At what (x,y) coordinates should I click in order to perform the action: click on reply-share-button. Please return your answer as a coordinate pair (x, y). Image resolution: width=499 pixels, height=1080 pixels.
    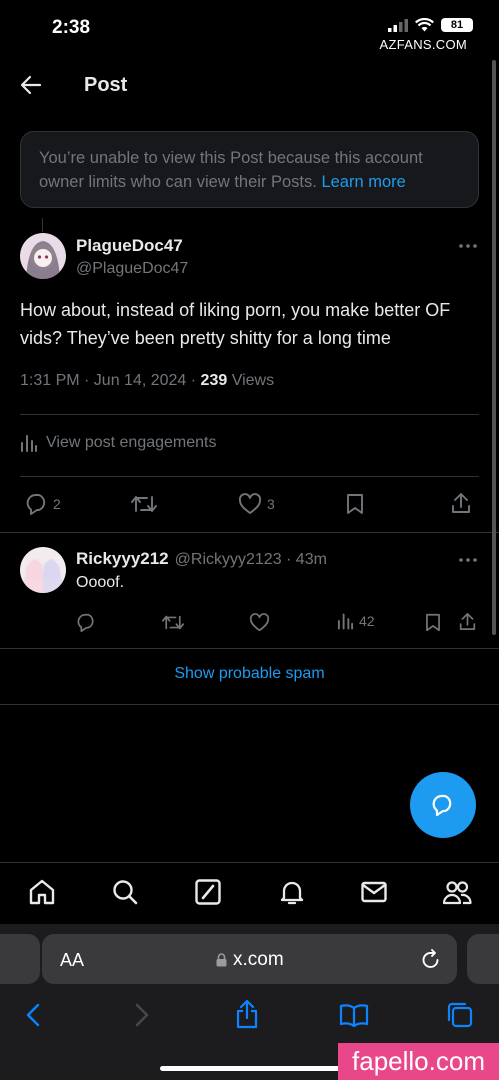
    Looking at the image, I should click on (467, 621).